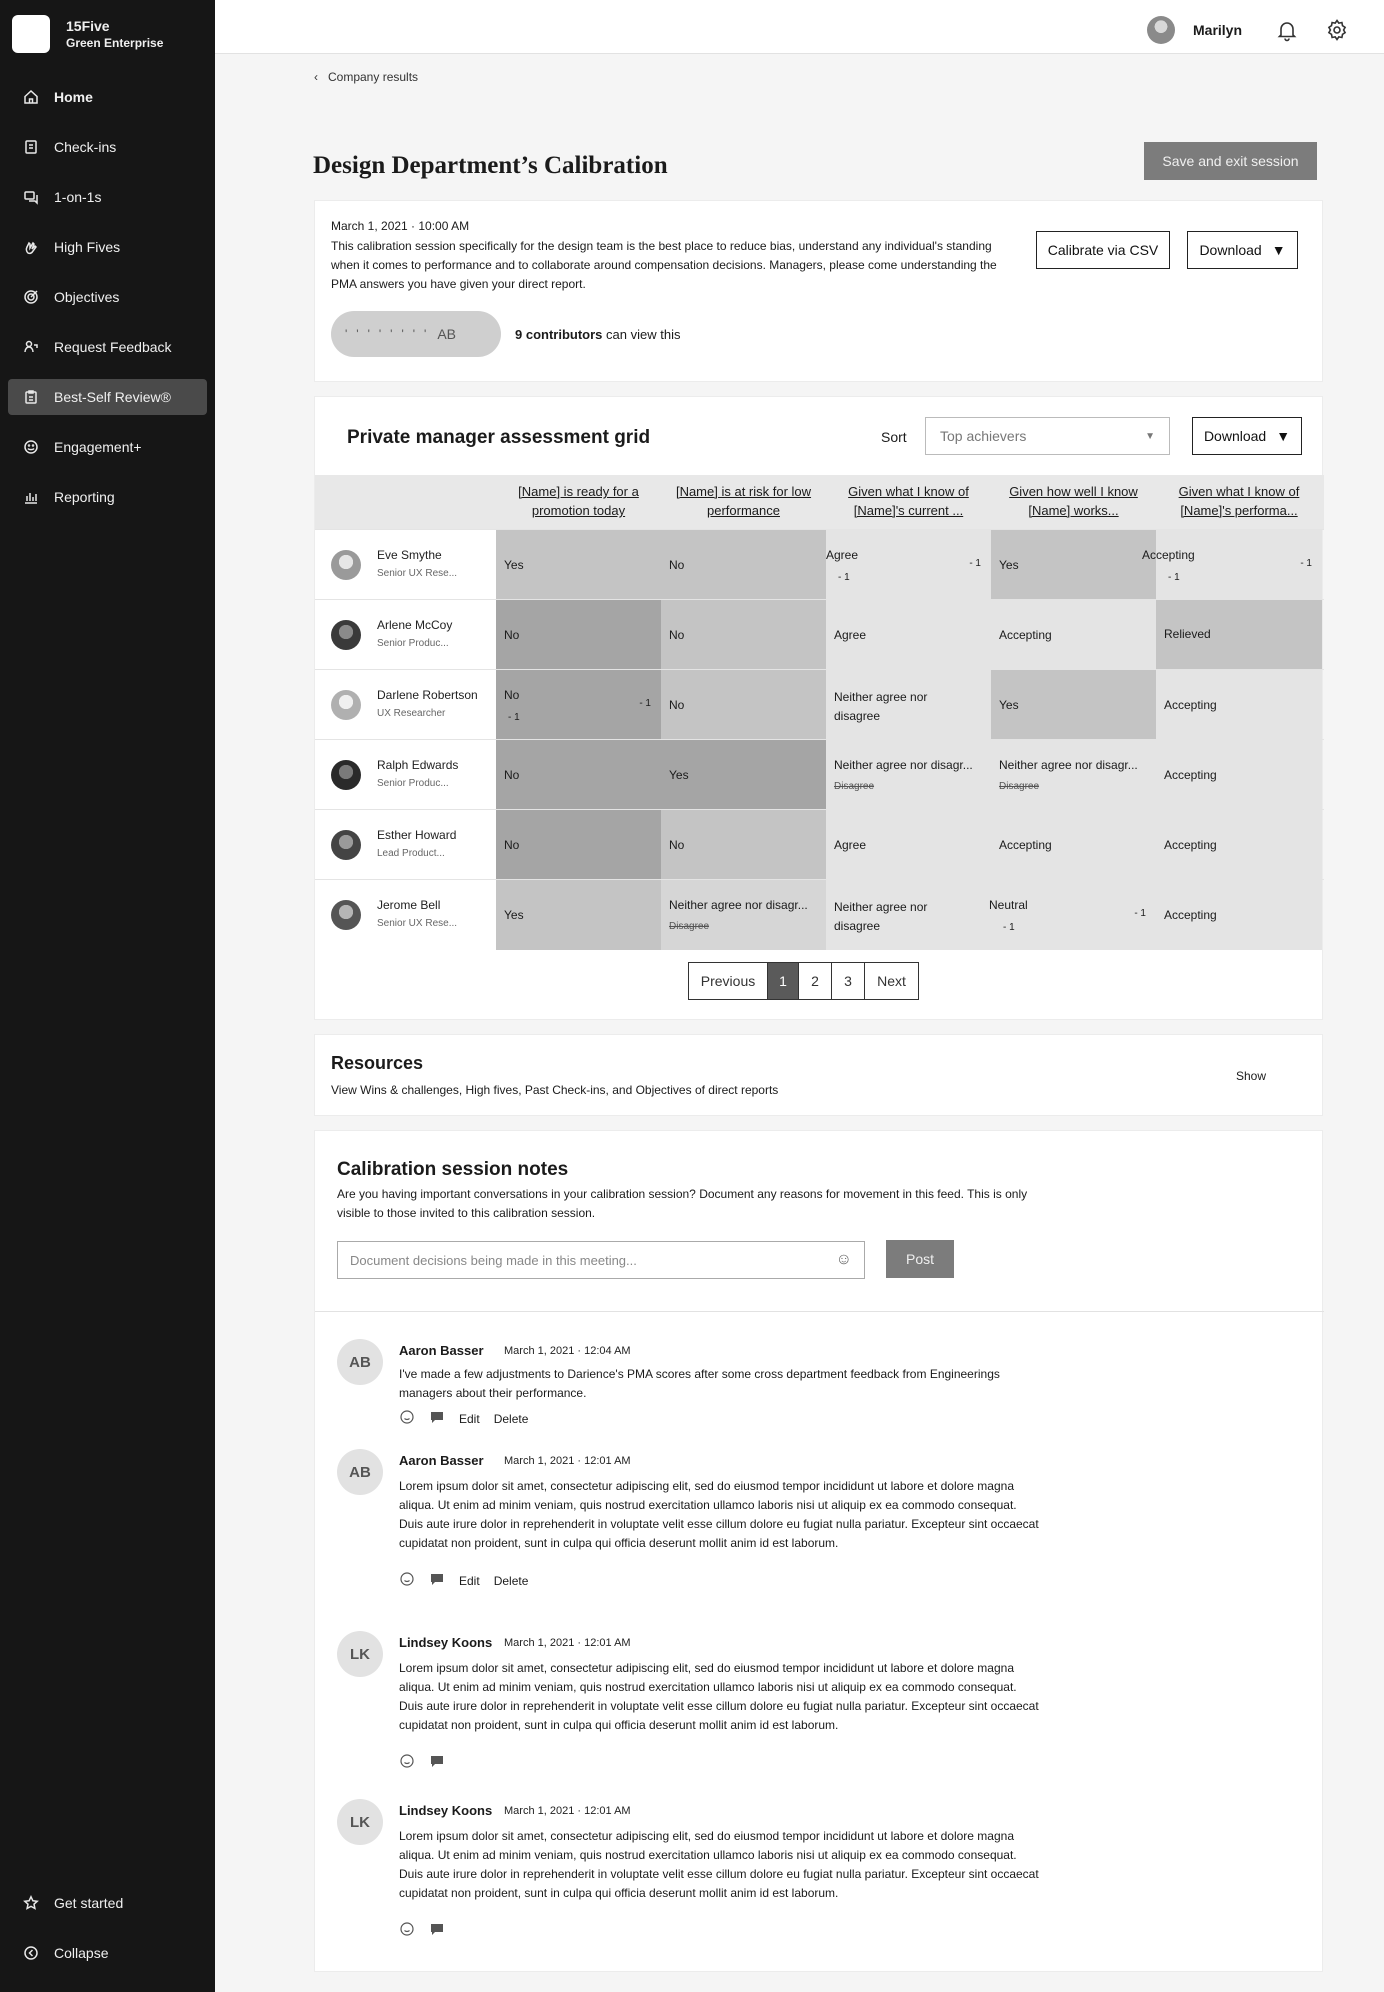 This screenshot has height=1992, width=1384. What do you see at coordinates (1337, 30) in the screenshot?
I see `gear-icon` at bounding box center [1337, 30].